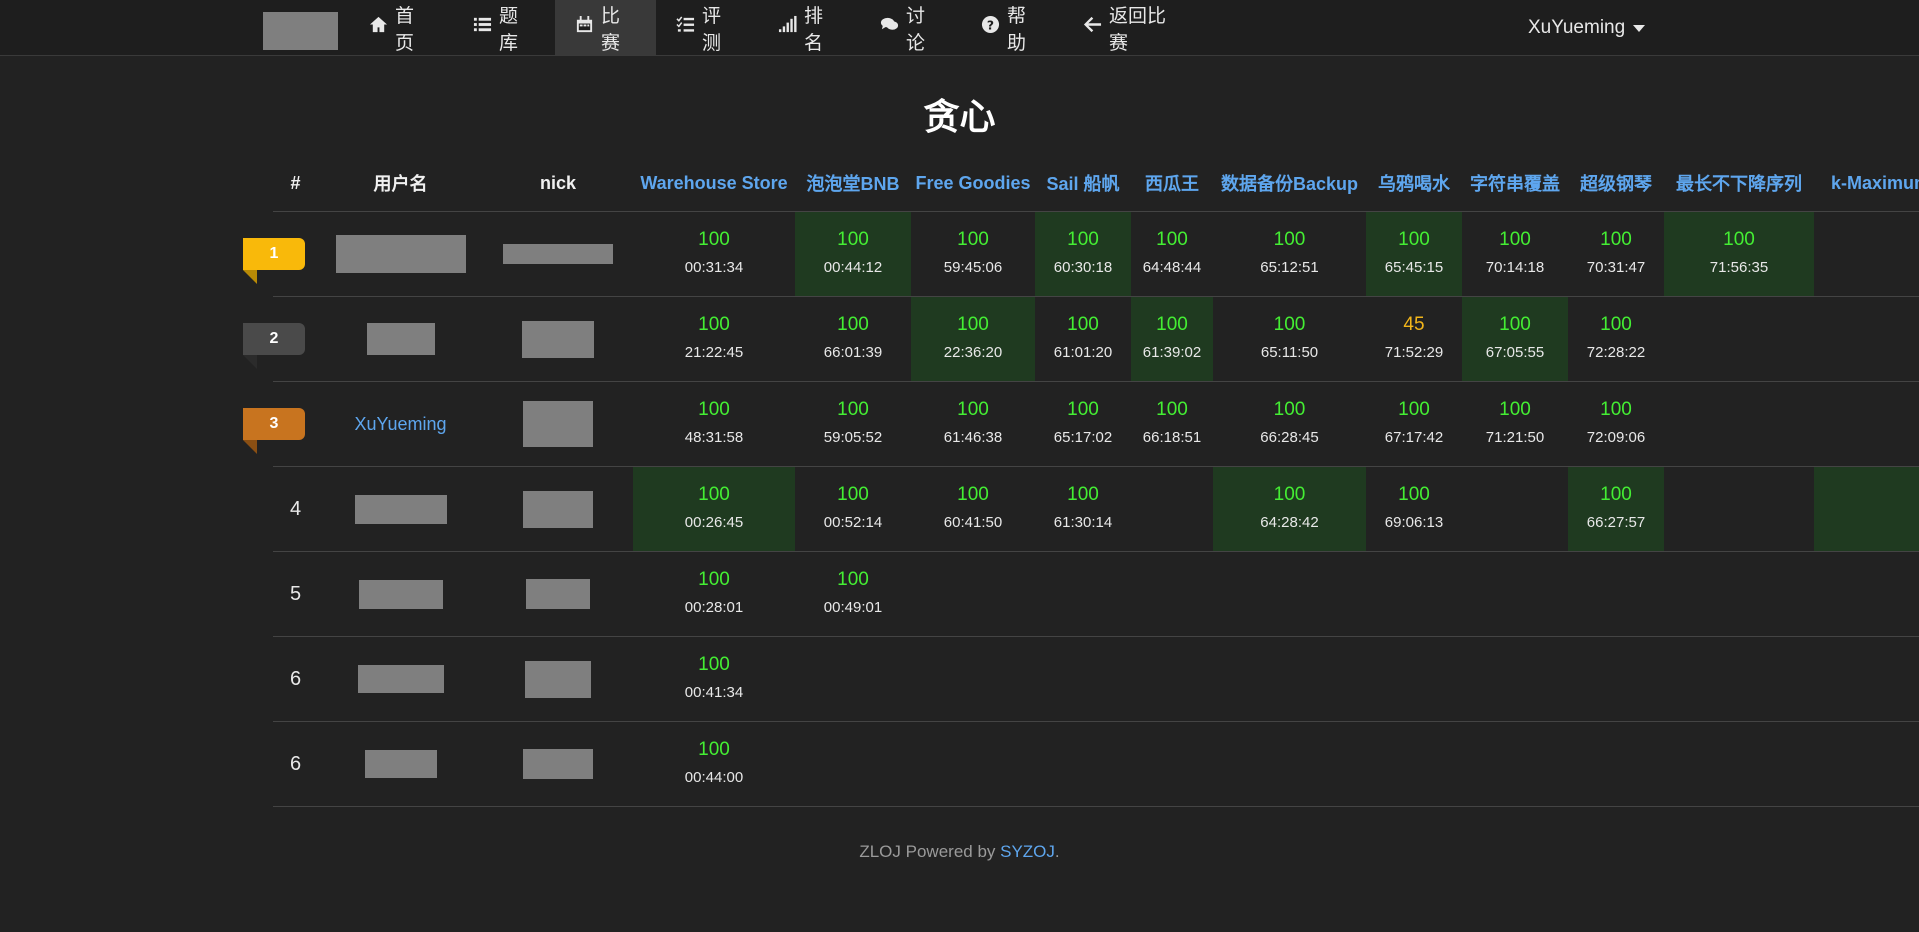 The height and width of the screenshot is (932, 1919). Describe the element at coordinates (973, 424) in the screenshot. I see `score-cell: 100 61:46:38` at that location.